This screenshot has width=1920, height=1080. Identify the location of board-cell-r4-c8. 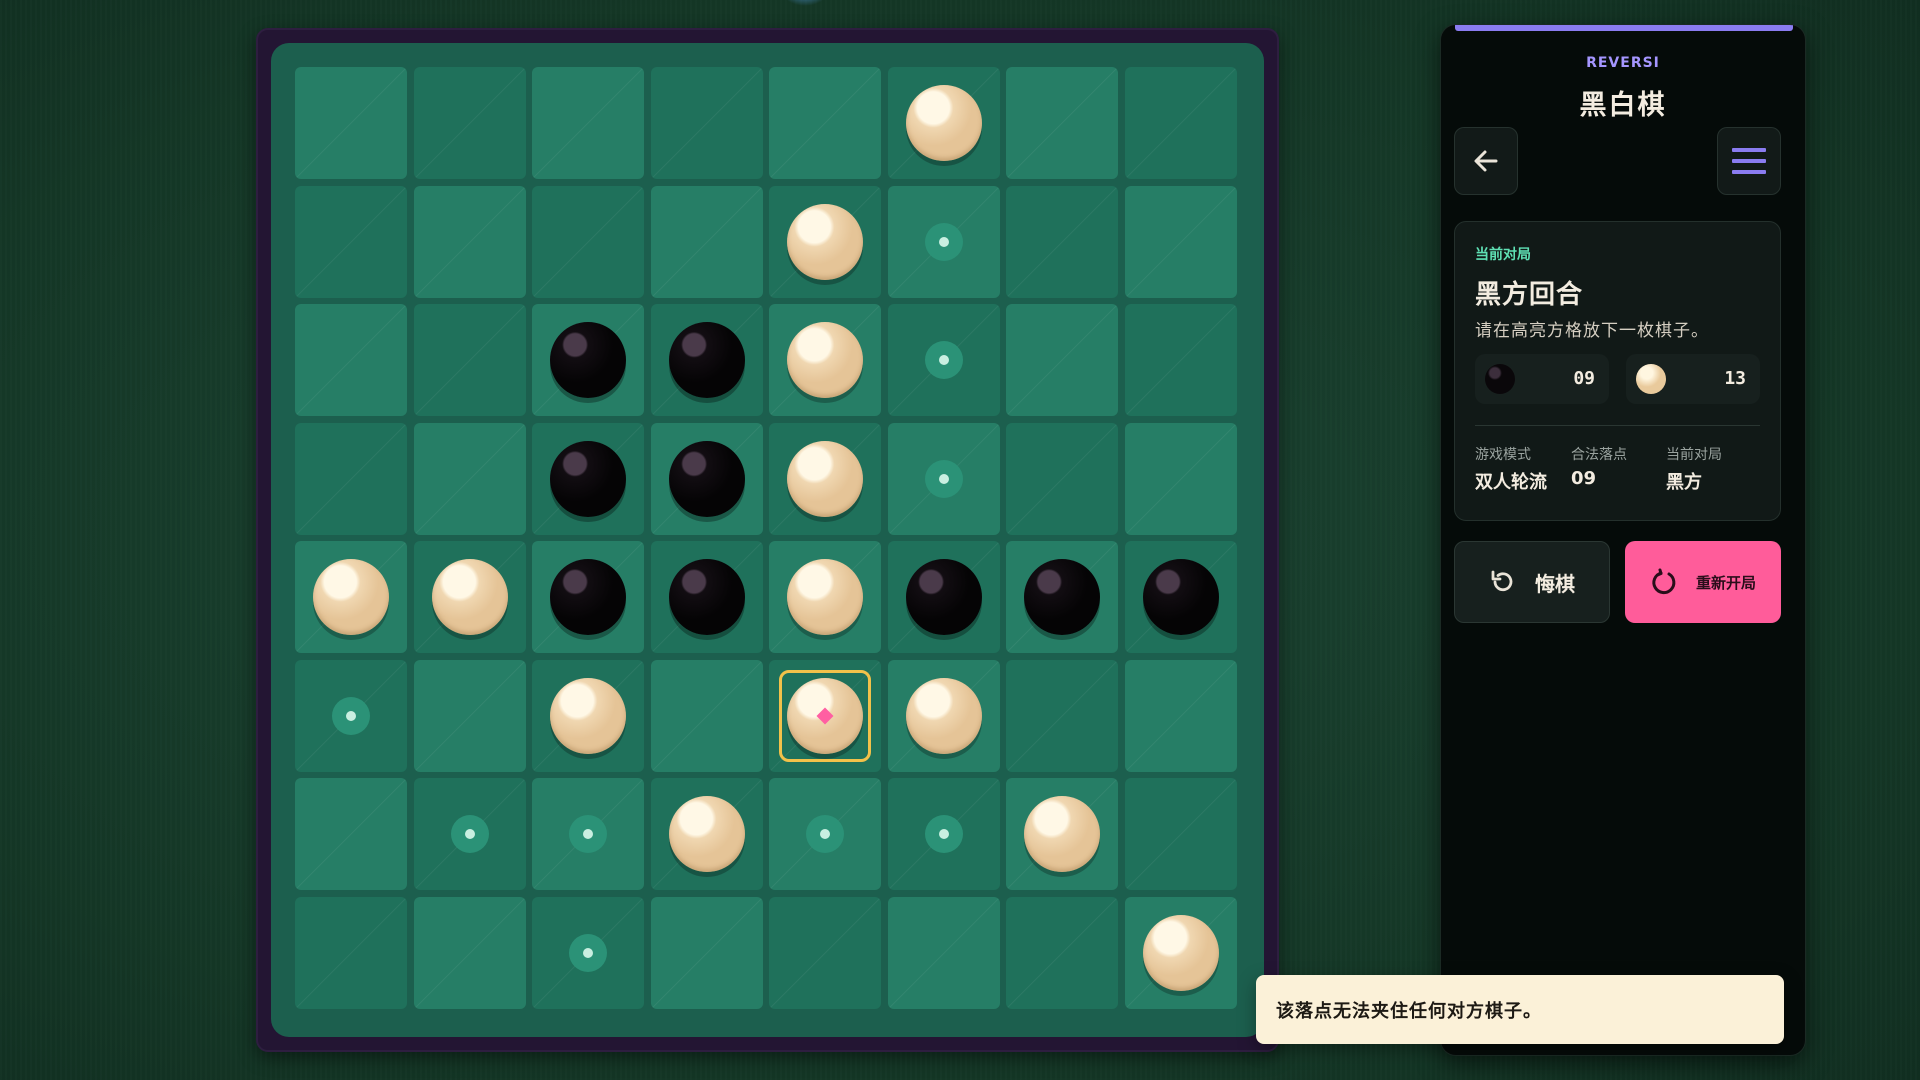
(1180, 478).